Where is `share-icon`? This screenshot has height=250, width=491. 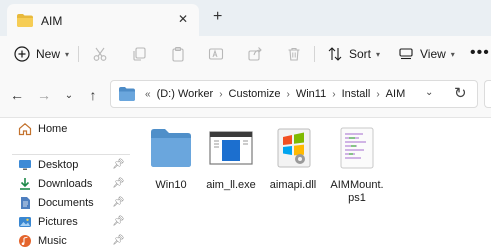
share-icon is located at coordinates (255, 54).